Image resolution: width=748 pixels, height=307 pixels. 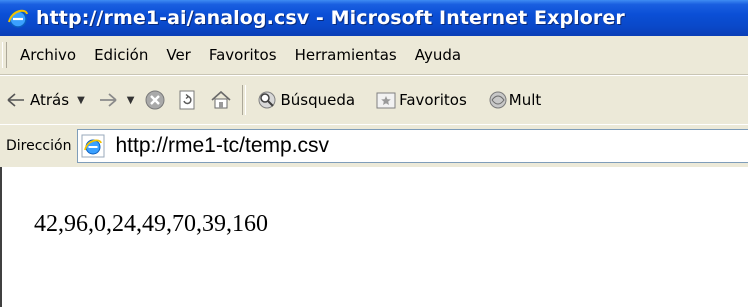 I want to click on forward-dropdown-arrow: ▼, so click(x=131, y=100).